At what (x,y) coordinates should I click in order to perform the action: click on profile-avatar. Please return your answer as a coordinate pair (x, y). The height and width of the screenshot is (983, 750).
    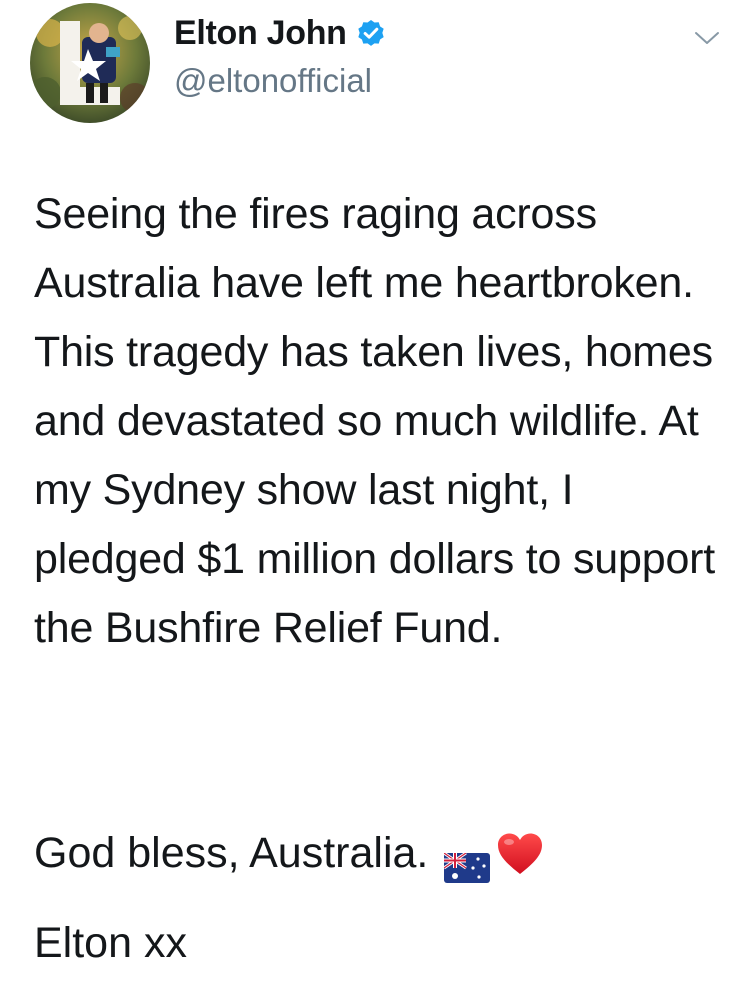
    Looking at the image, I should click on (90, 63).